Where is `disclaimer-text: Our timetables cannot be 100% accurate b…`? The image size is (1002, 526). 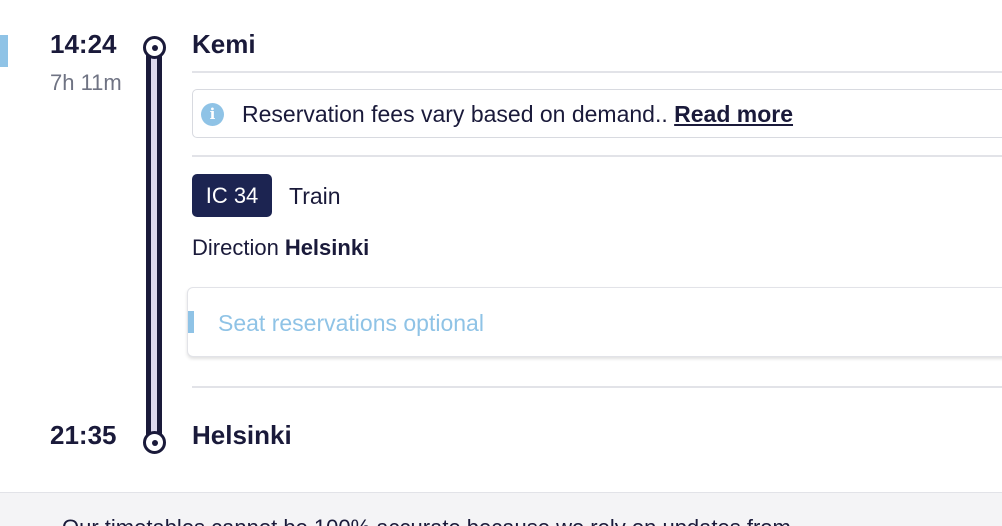 disclaimer-text: Our timetables cannot be 100% accurate b… is located at coordinates (426, 520).